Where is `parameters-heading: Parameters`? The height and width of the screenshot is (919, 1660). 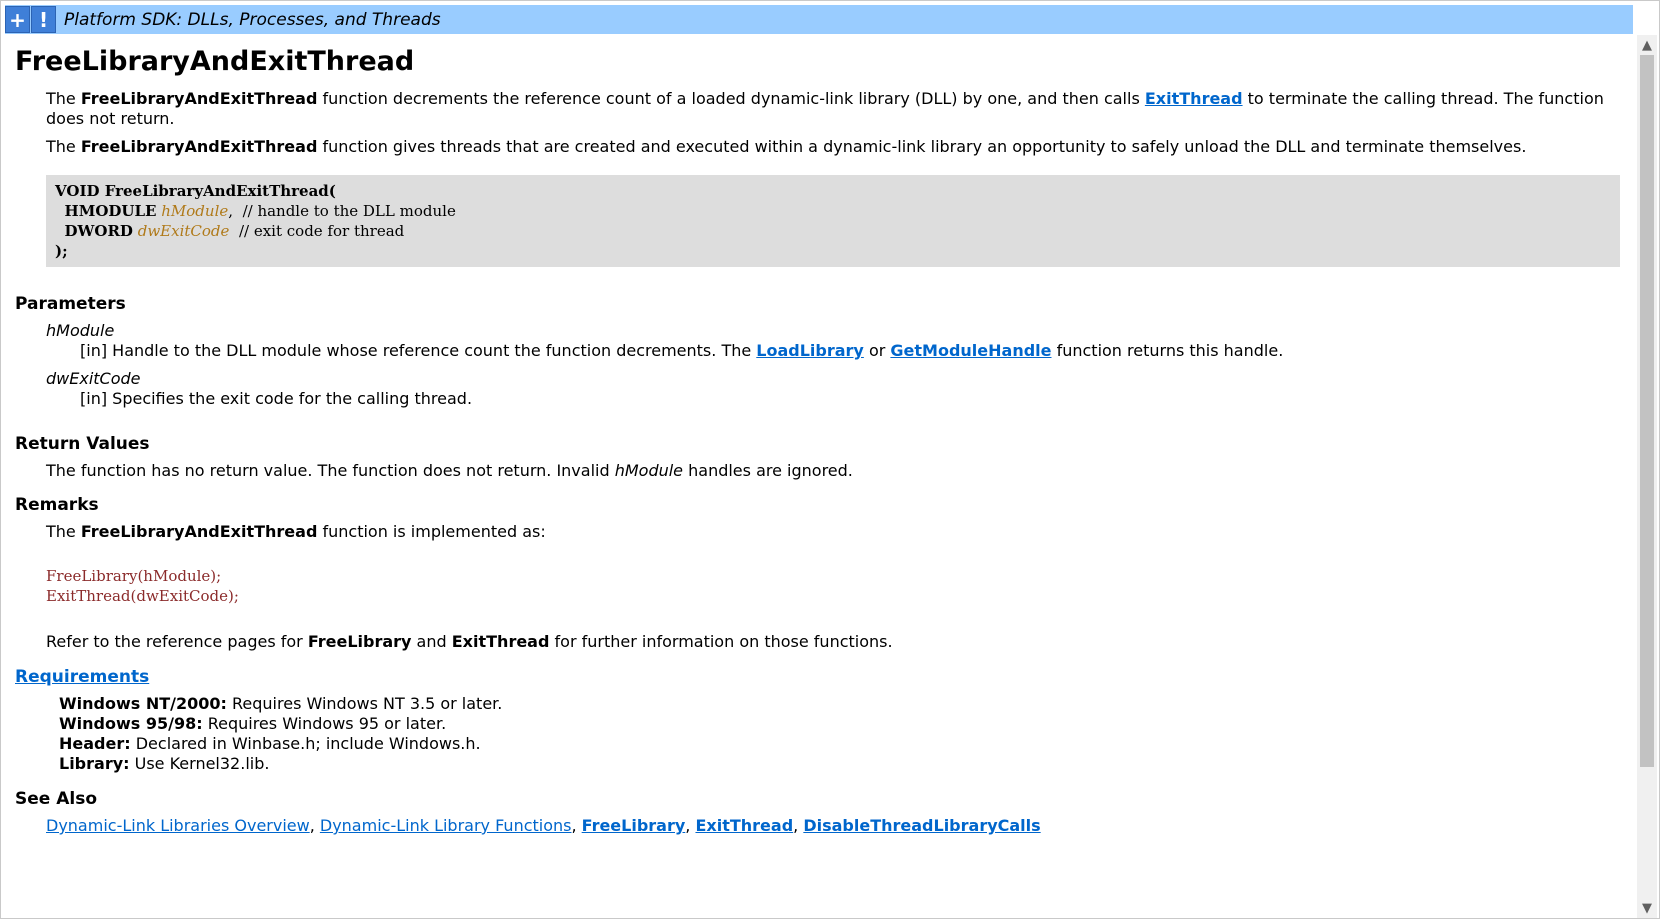
parameters-heading: Parameters is located at coordinates (70, 304).